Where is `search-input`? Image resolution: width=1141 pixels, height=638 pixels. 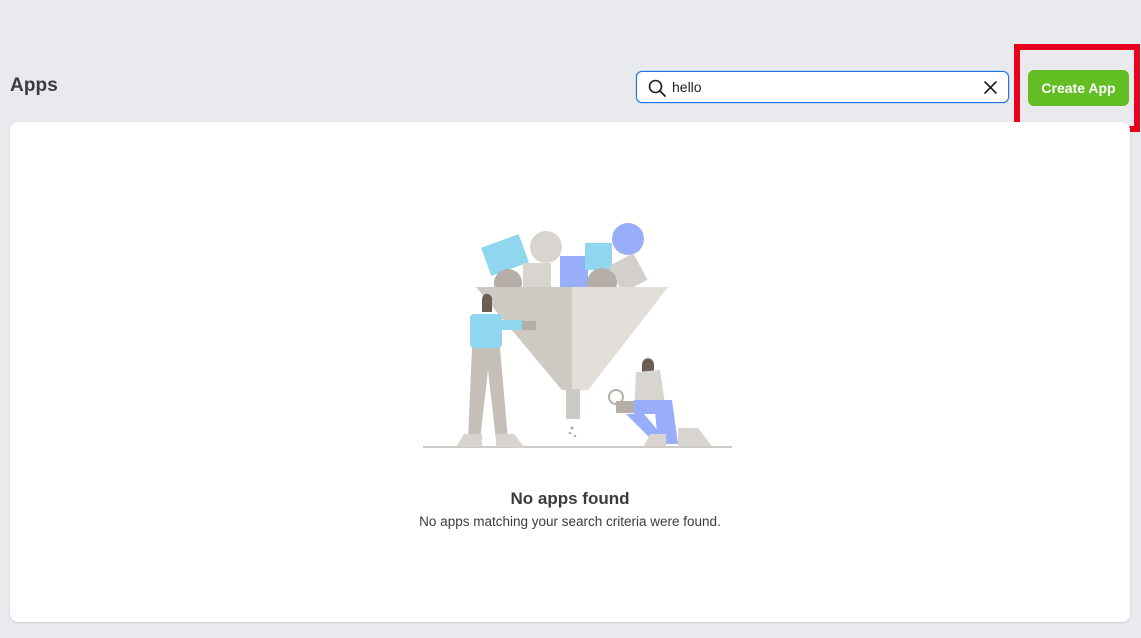
search-input is located at coordinates (822, 87).